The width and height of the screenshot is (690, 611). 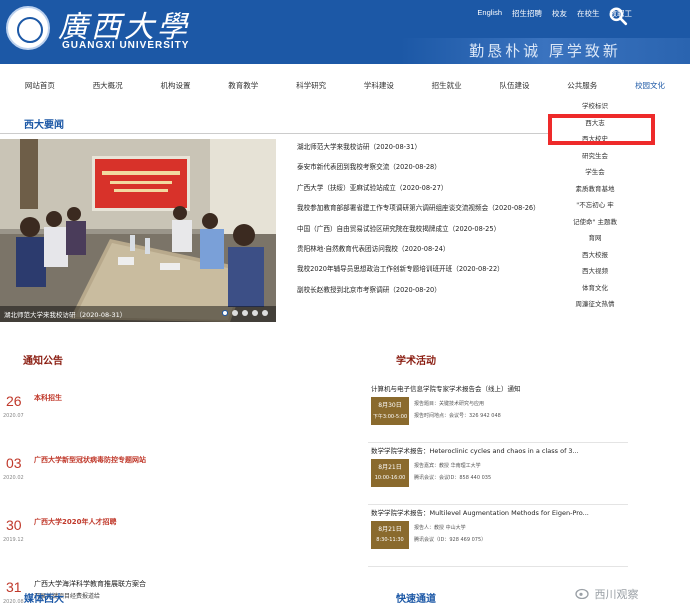 I want to click on academic-detail: 报告时间地点：会议号：326 942 048, so click(x=457, y=416).